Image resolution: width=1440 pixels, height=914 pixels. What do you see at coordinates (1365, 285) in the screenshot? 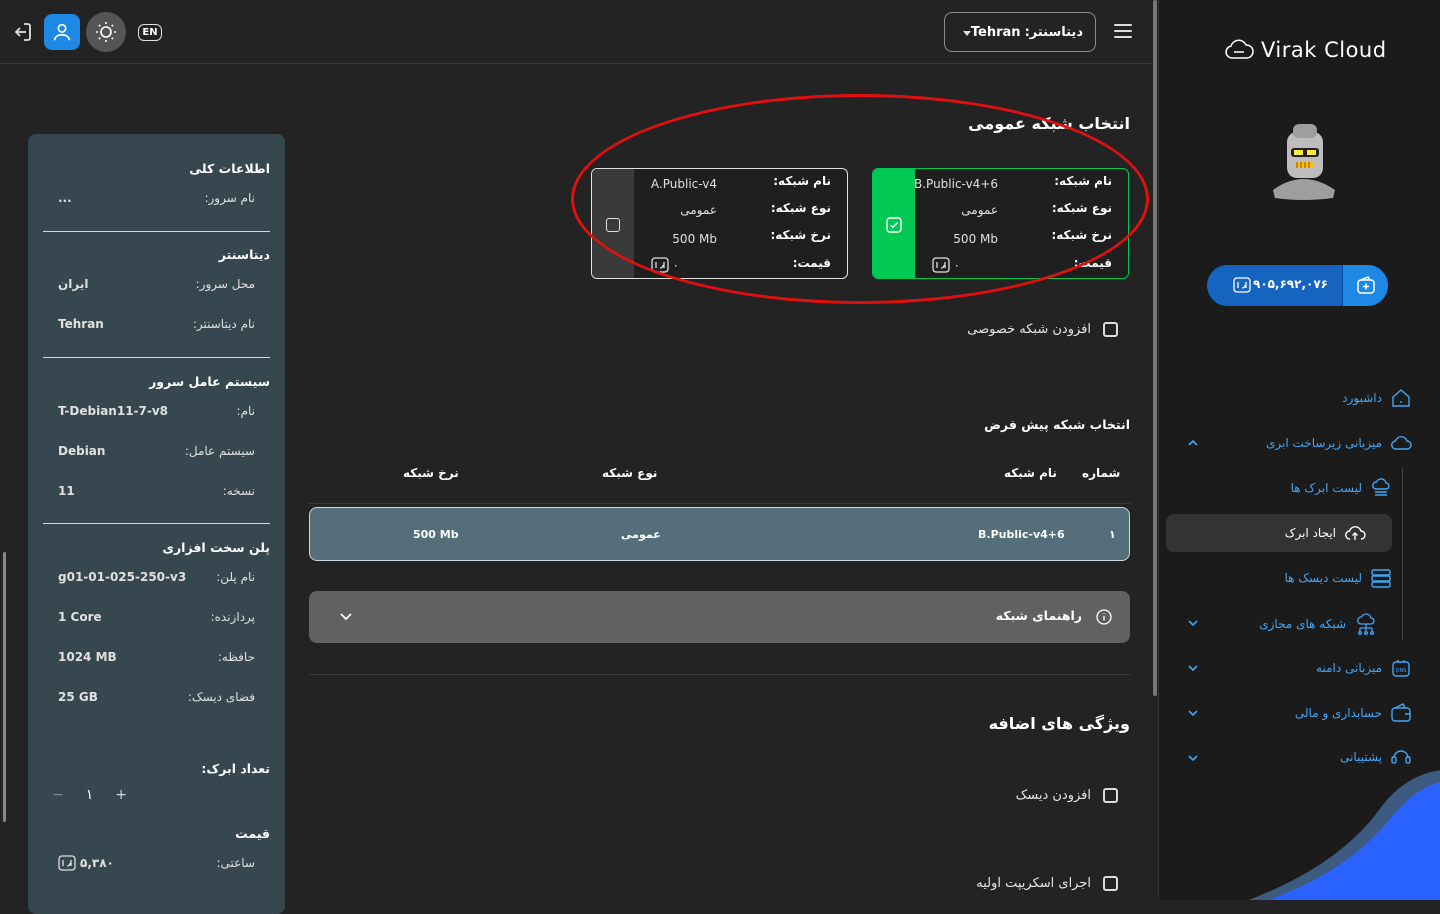
I see `add-funds-button` at bounding box center [1365, 285].